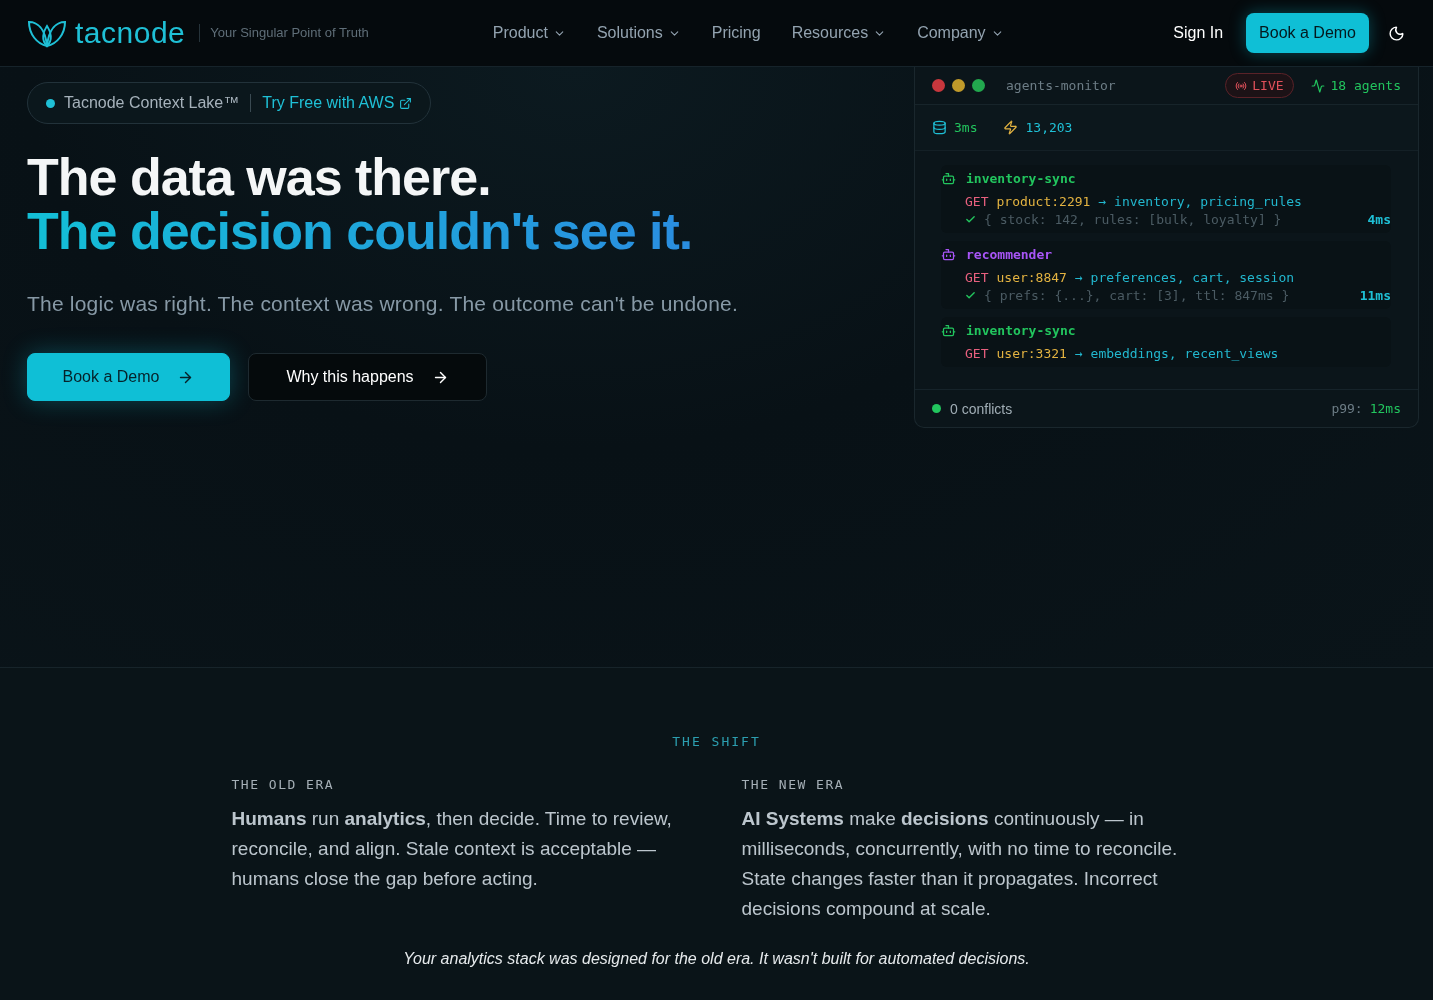 The image size is (1433, 1000). What do you see at coordinates (839, 33) in the screenshot?
I see `nav-link: Resources` at bounding box center [839, 33].